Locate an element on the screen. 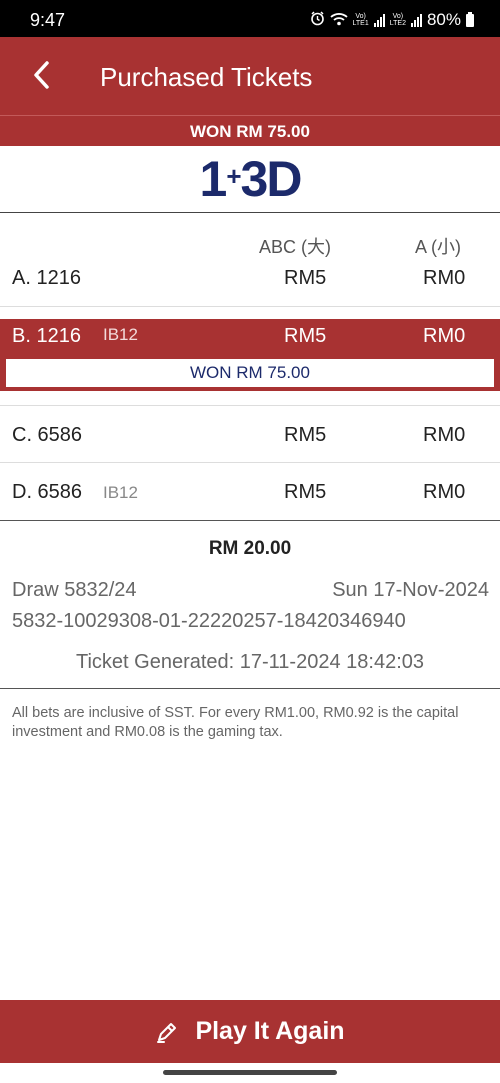  signal2-icon is located at coordinates (416, 20).